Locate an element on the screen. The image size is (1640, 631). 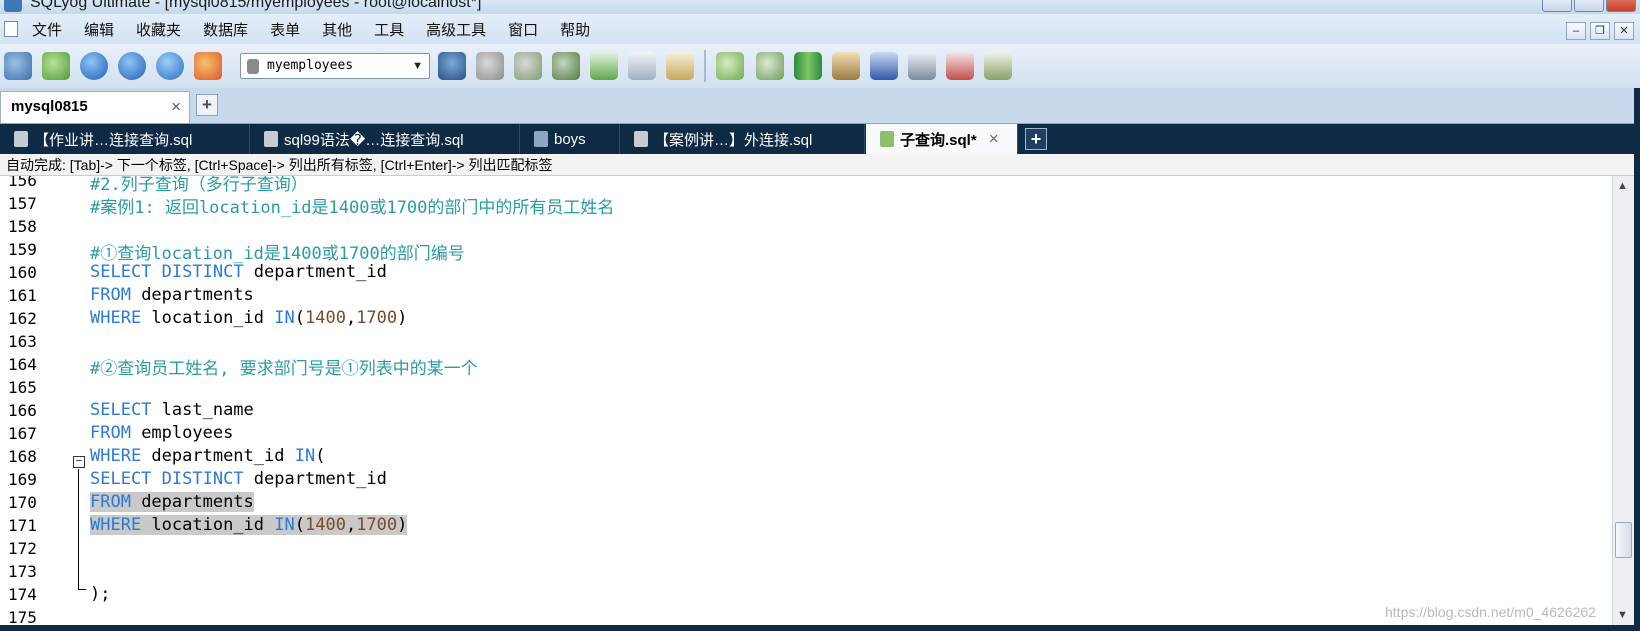
user-manager-icon is located at coordinates (452, 66).